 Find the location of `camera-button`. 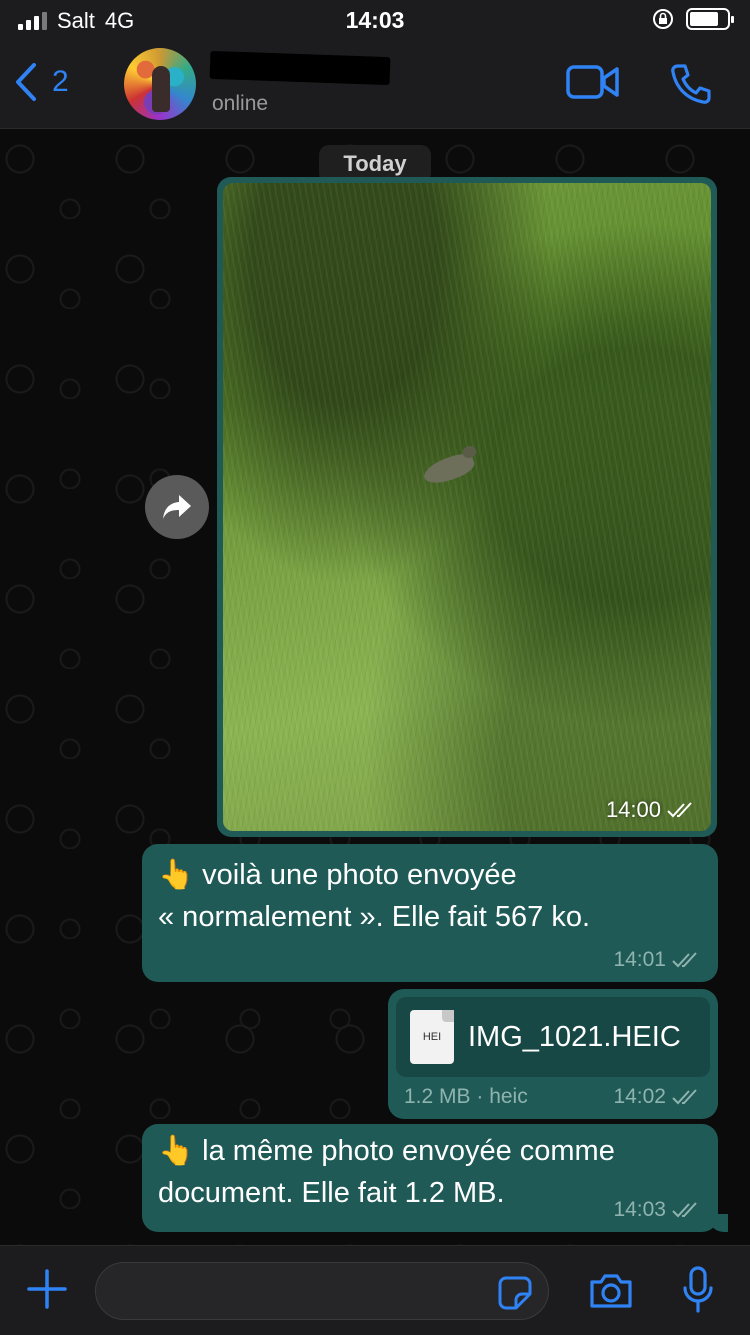

camera-button is located at coordinates (611, 1293).